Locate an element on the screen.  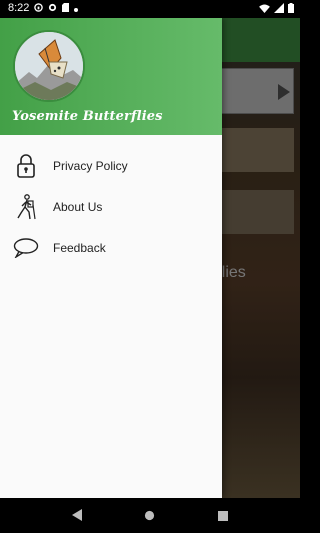
hiker-icon is located at coordinates (26, 207).